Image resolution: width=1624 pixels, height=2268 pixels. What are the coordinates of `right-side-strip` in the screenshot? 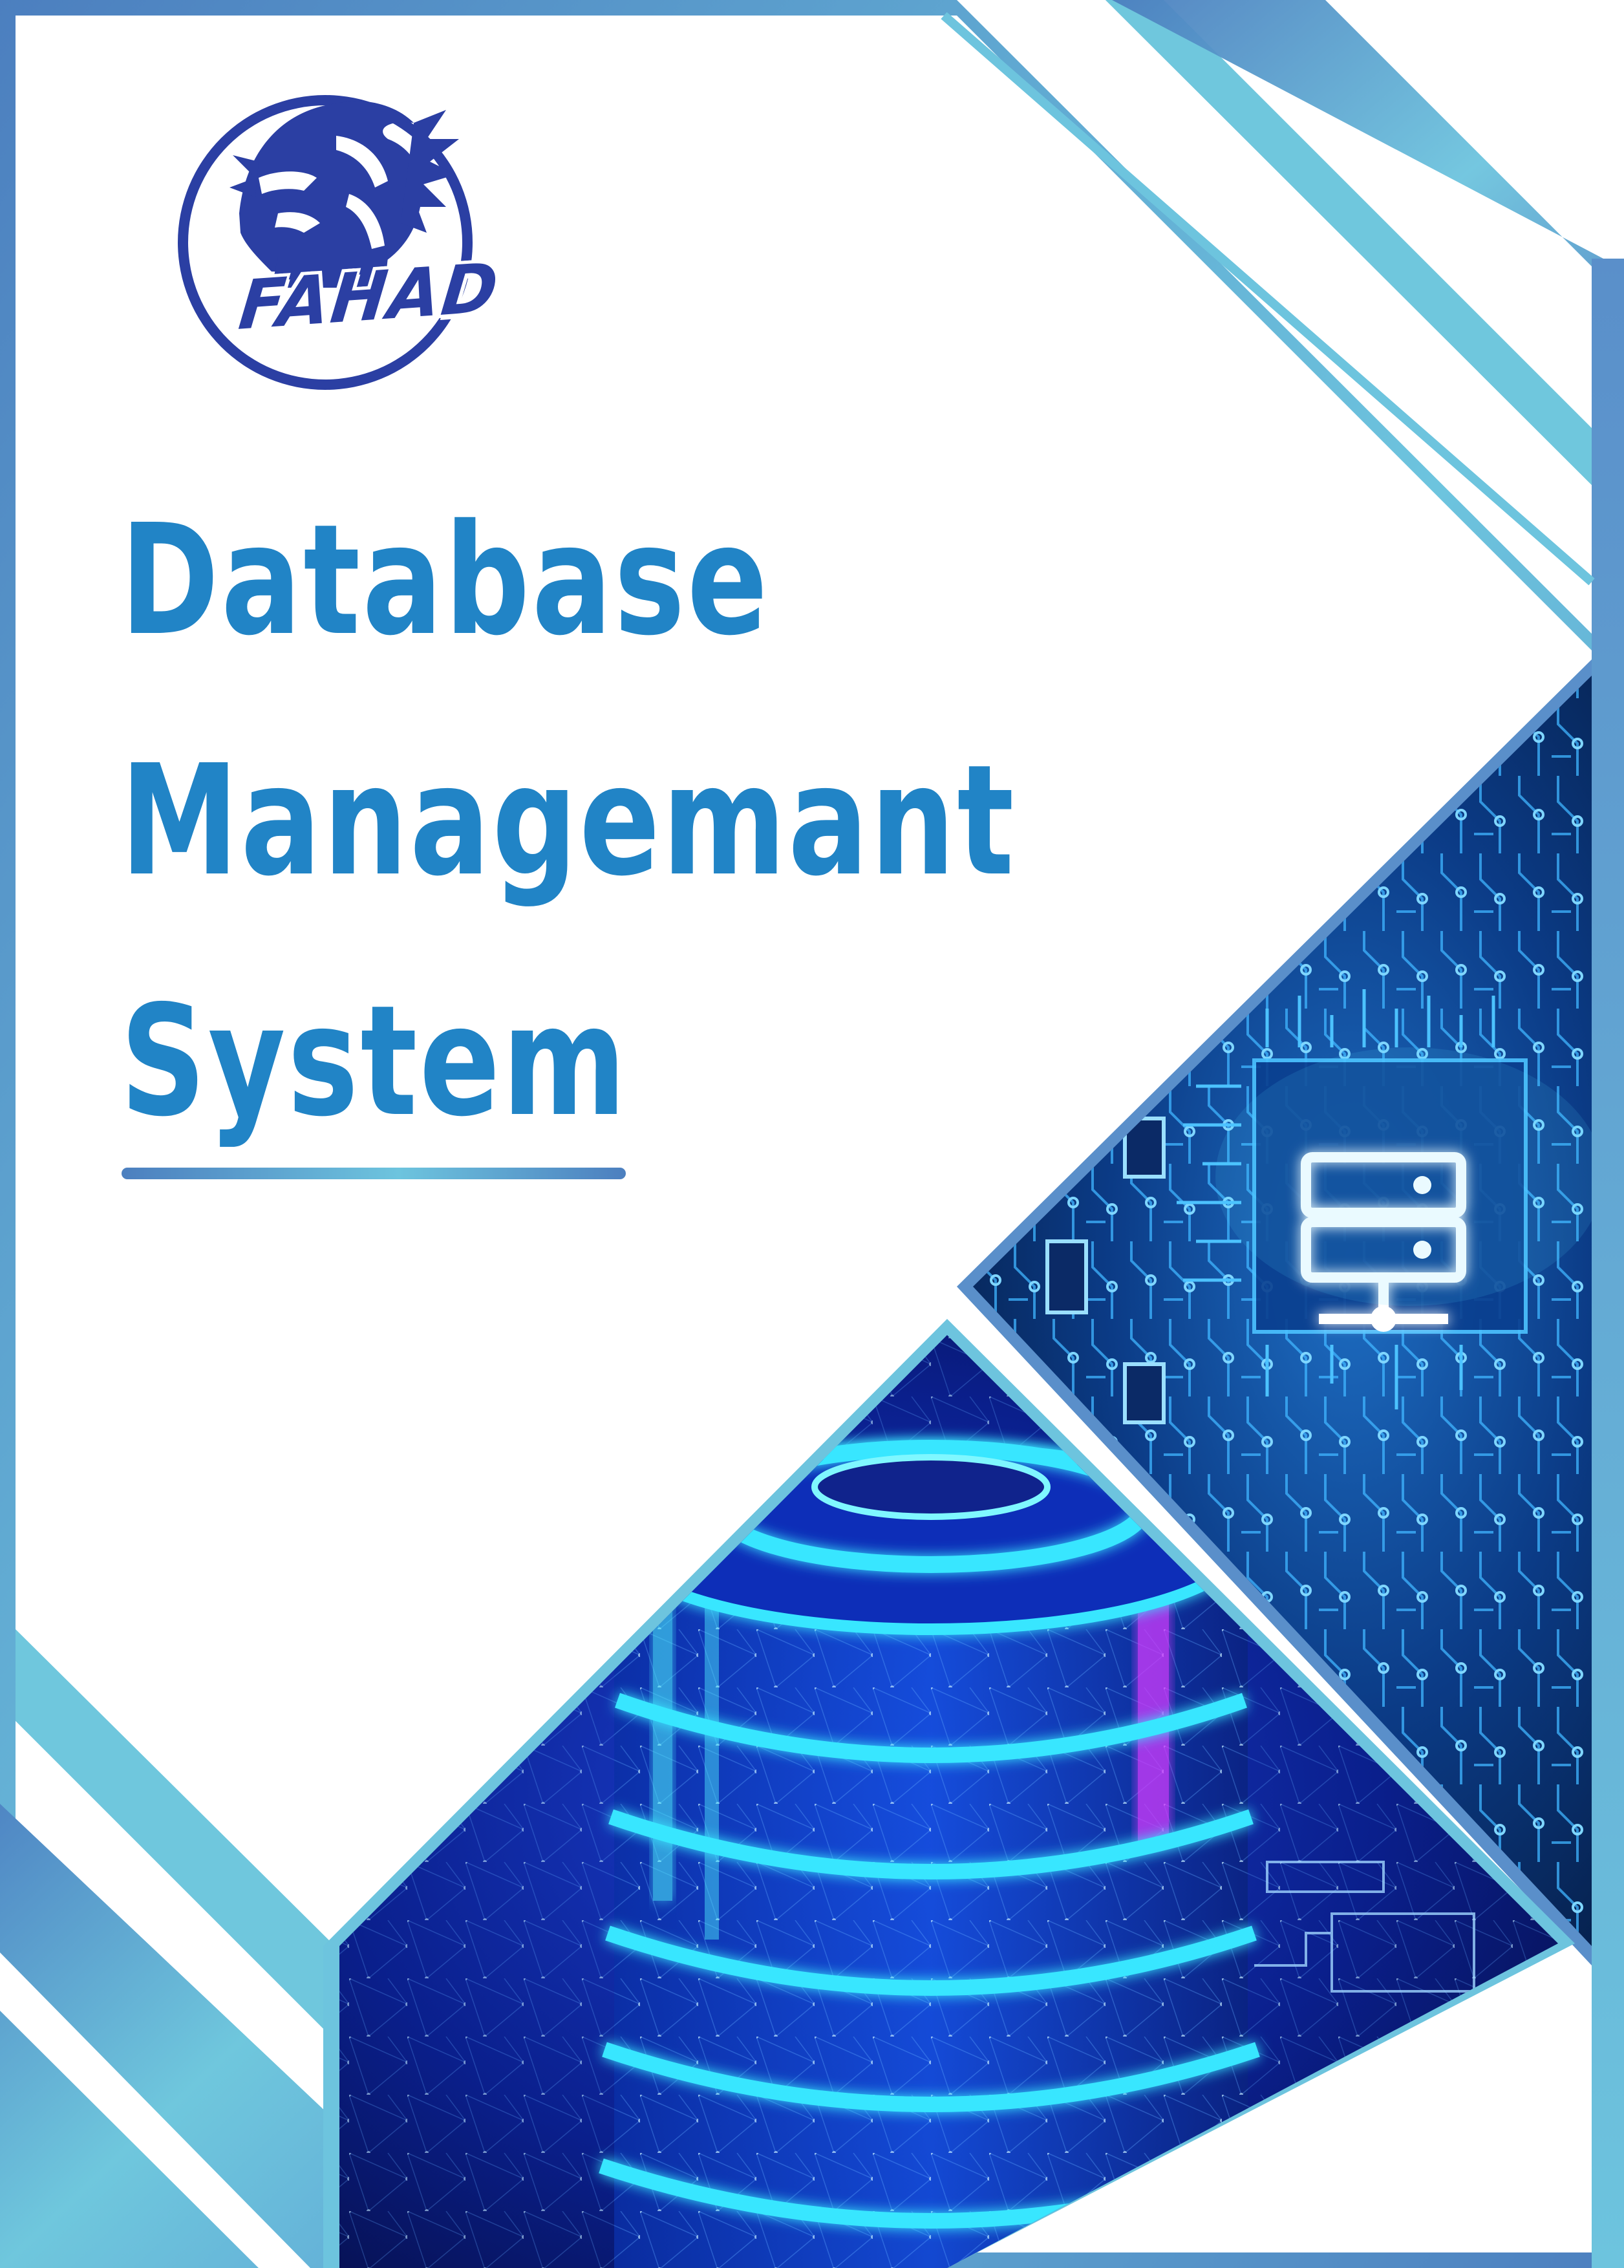 It's located at (1608, 1263).